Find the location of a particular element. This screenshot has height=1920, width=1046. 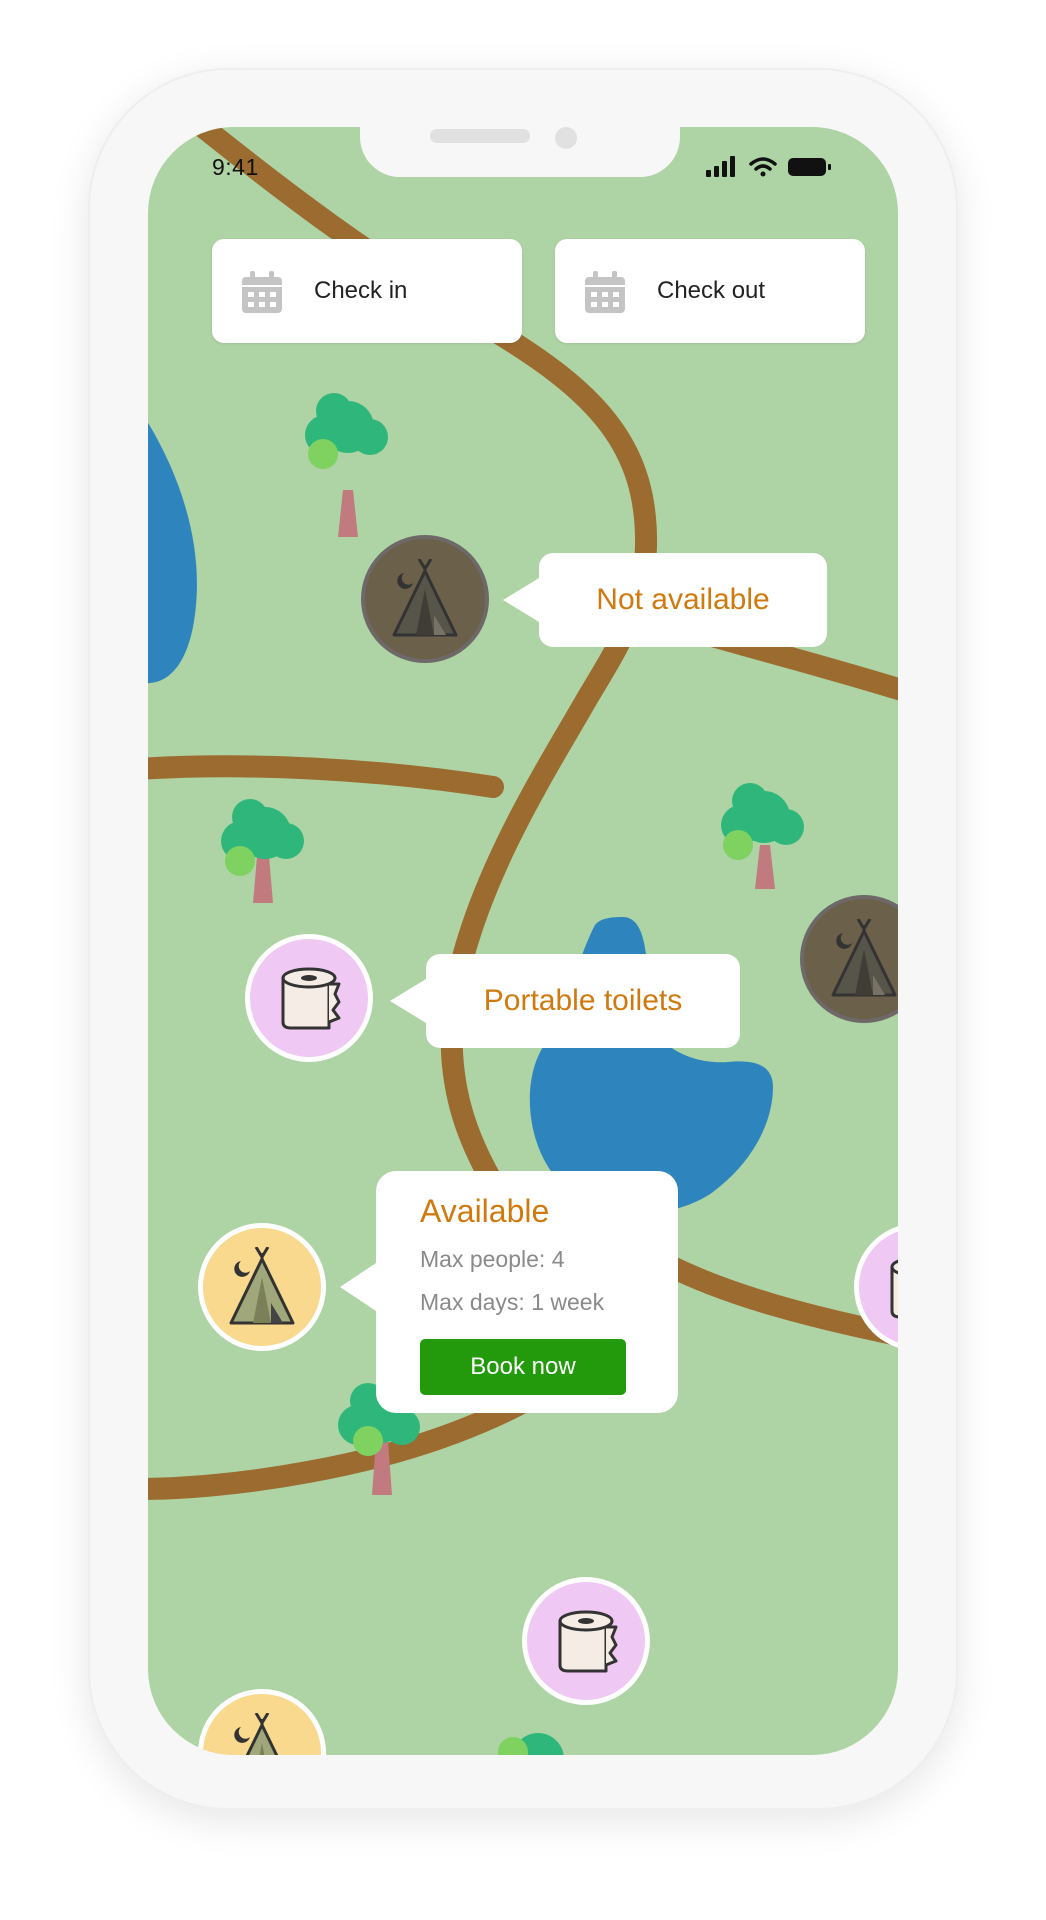

battery-icon is located at coordinates (809, 167).